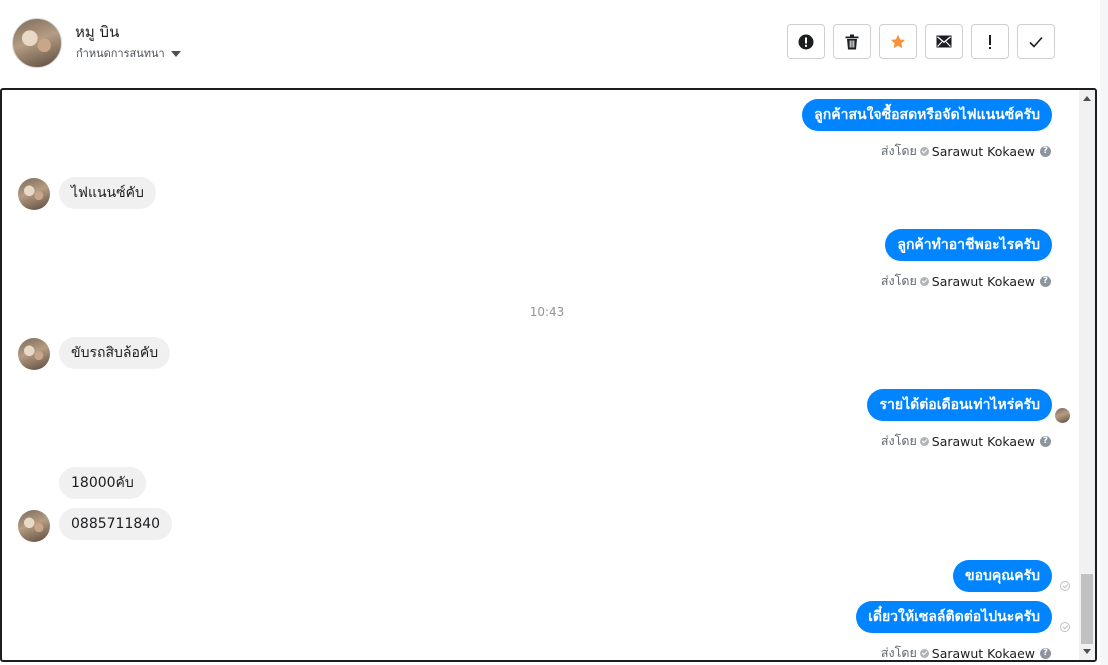  I want to click on scroll-down-arrow-icon, so click(1087, 651).